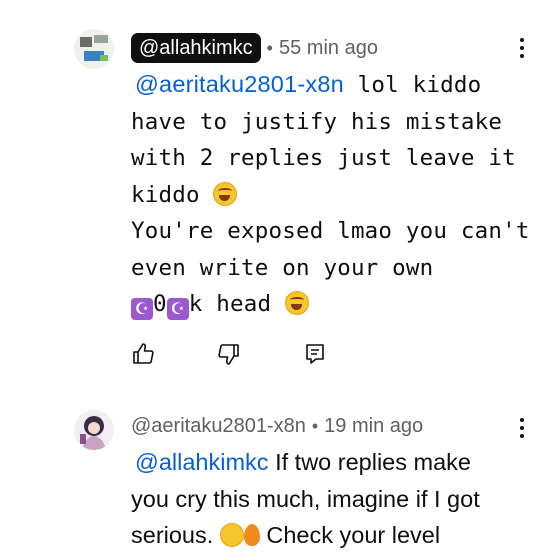 The image size is (560, 560). What do you see at coordinates (160, 304) in the screenshot?
I see `comment-text-line: 0` at bounding box center [160, 304].